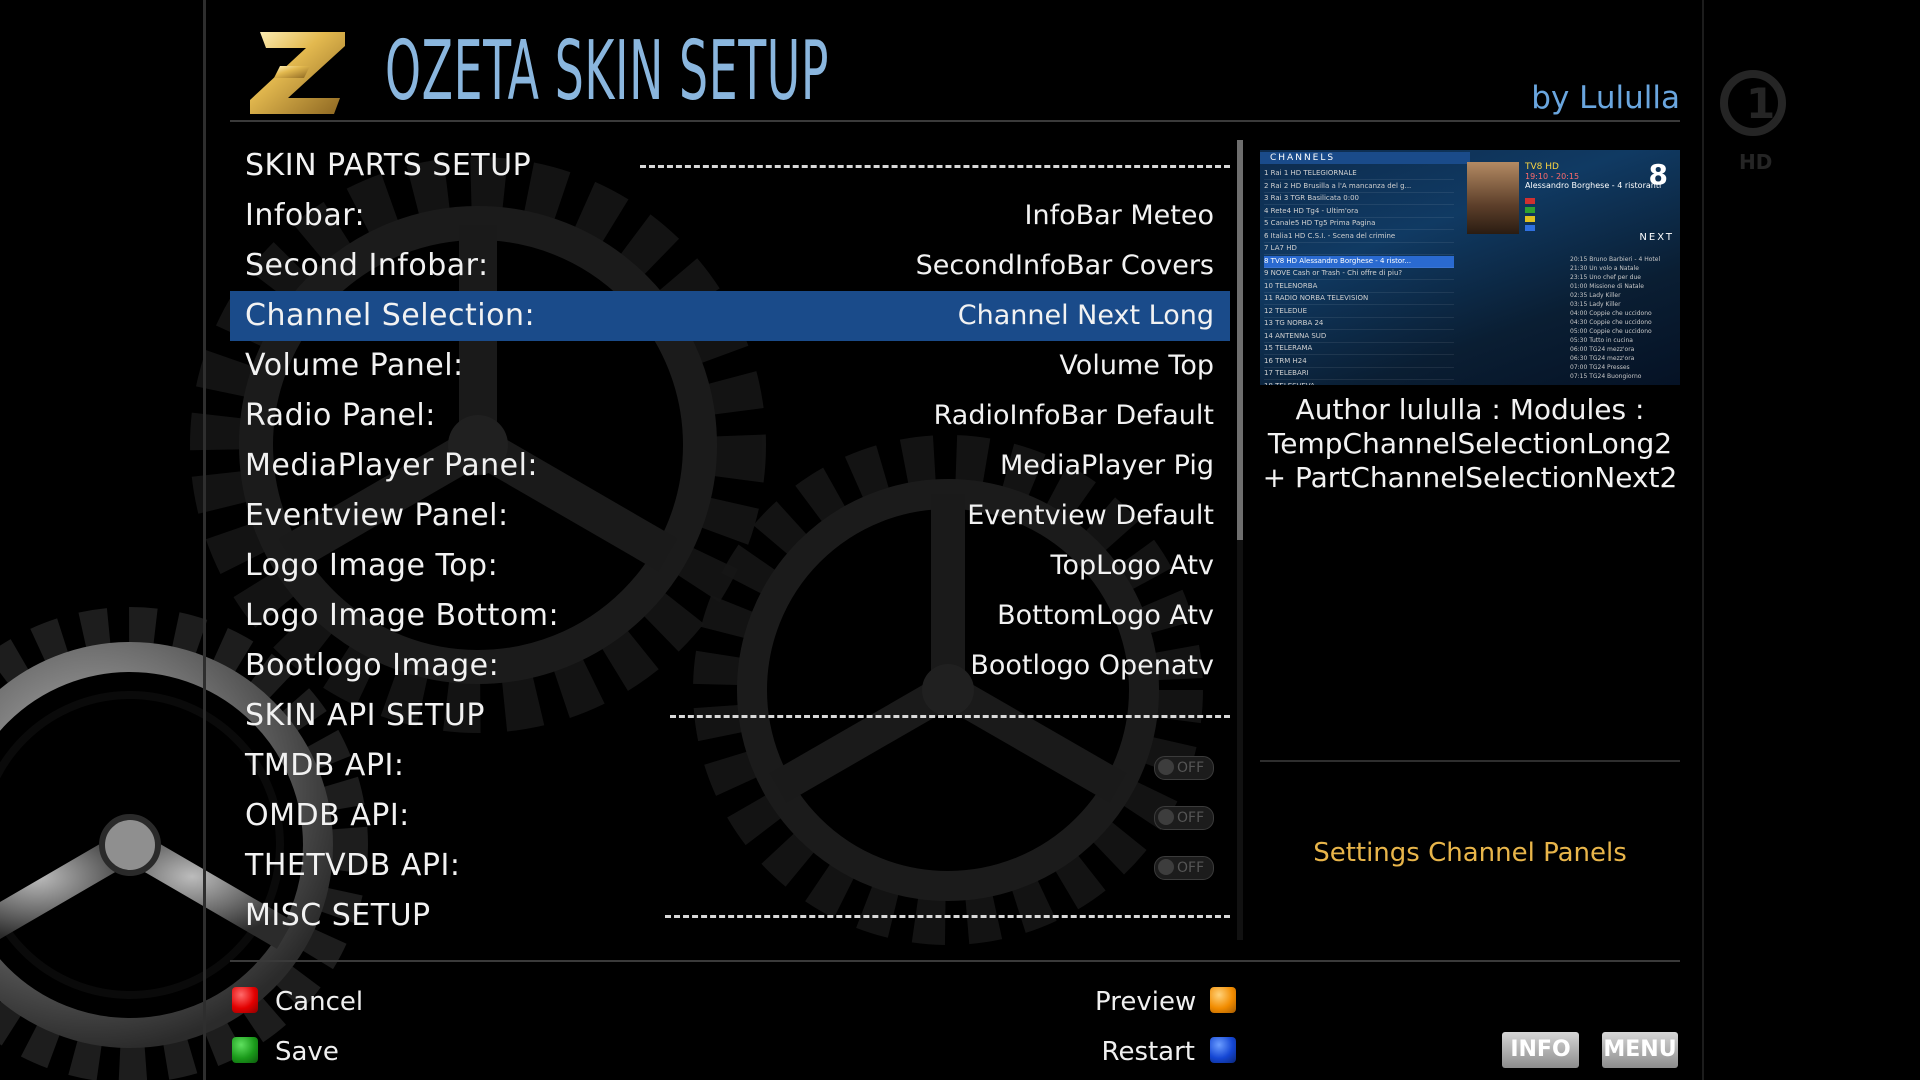 The height and width of the screenshot is (1080, 1920). What do you see at coordinates (730, 666) in the screenshot?
I see `settings-row: Bootlogo Image: Bootlogo Openatv` at bounding box center [730, 666].